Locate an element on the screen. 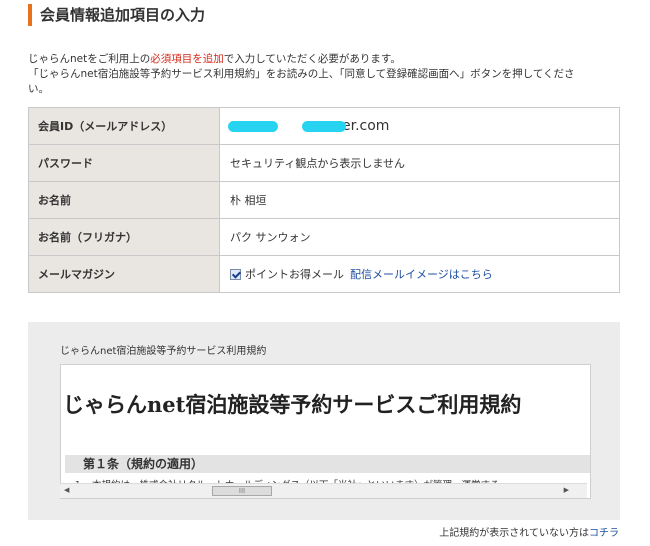  row-password: パスワード セキュリティ観点から表示しません is located at coordinates (324, 163).